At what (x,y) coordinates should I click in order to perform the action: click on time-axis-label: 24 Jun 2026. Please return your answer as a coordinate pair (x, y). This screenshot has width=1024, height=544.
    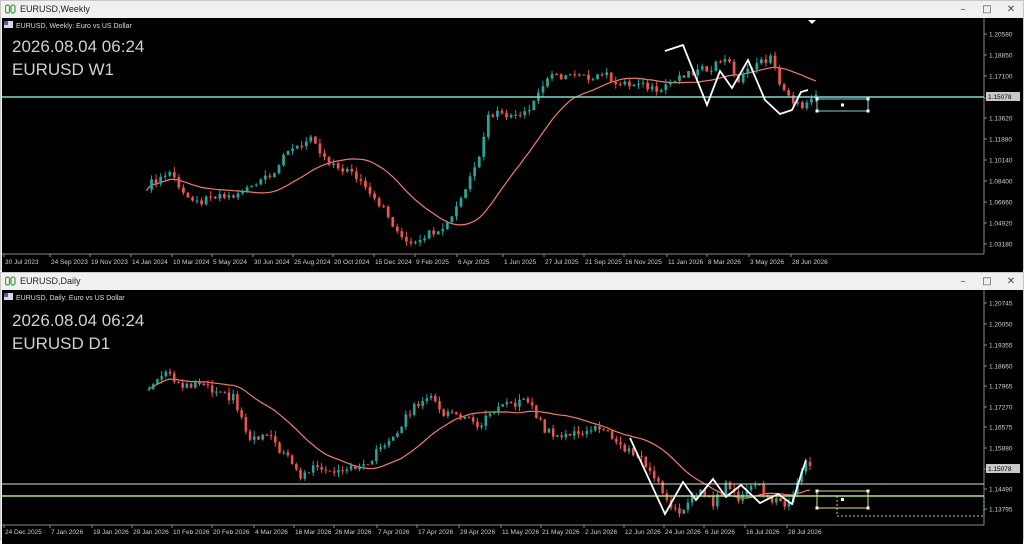
    Looking at the image, I should click on (683, 532).